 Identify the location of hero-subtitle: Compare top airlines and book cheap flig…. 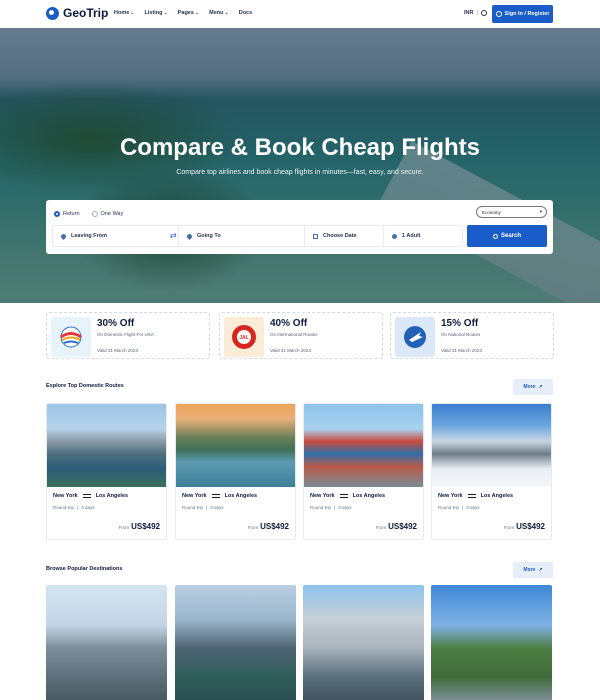
(300, 172).